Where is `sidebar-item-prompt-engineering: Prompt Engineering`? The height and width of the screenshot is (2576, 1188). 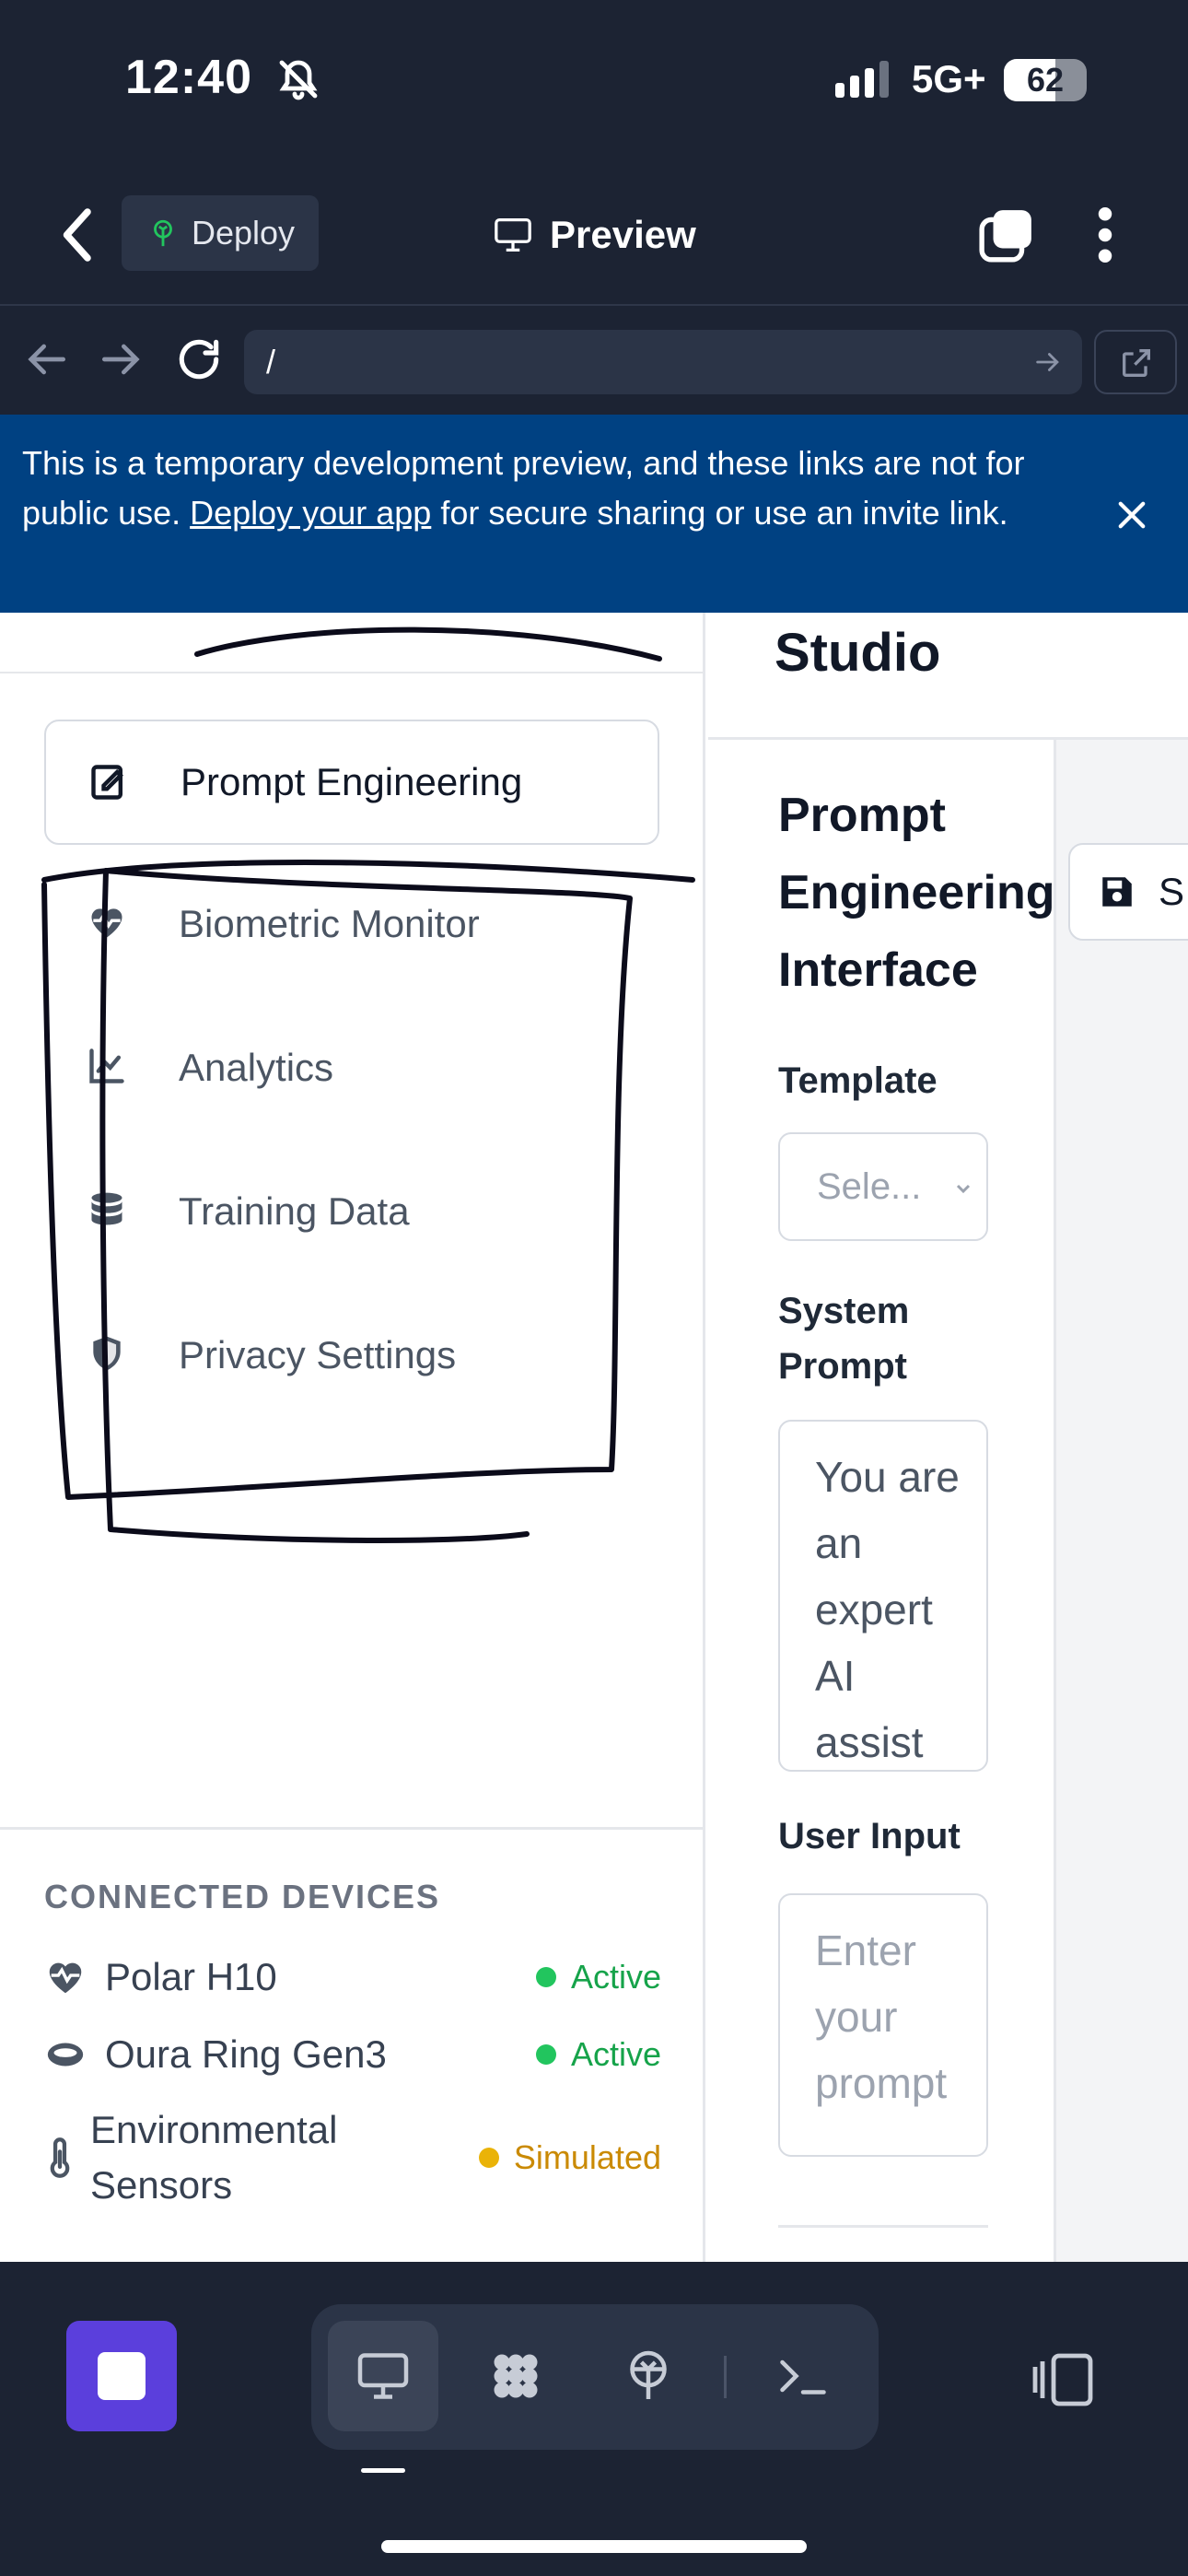
sidebar-item-prompt-engineering: Prompt Engineering is located at coordinates (352, 782).